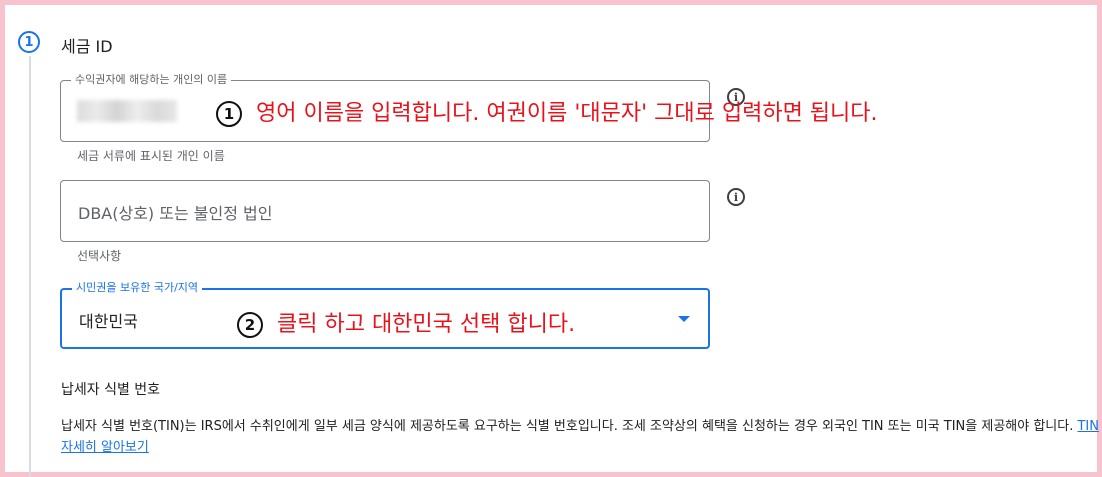  I want to click on section-title: 세금 ID, so click(87, 46).